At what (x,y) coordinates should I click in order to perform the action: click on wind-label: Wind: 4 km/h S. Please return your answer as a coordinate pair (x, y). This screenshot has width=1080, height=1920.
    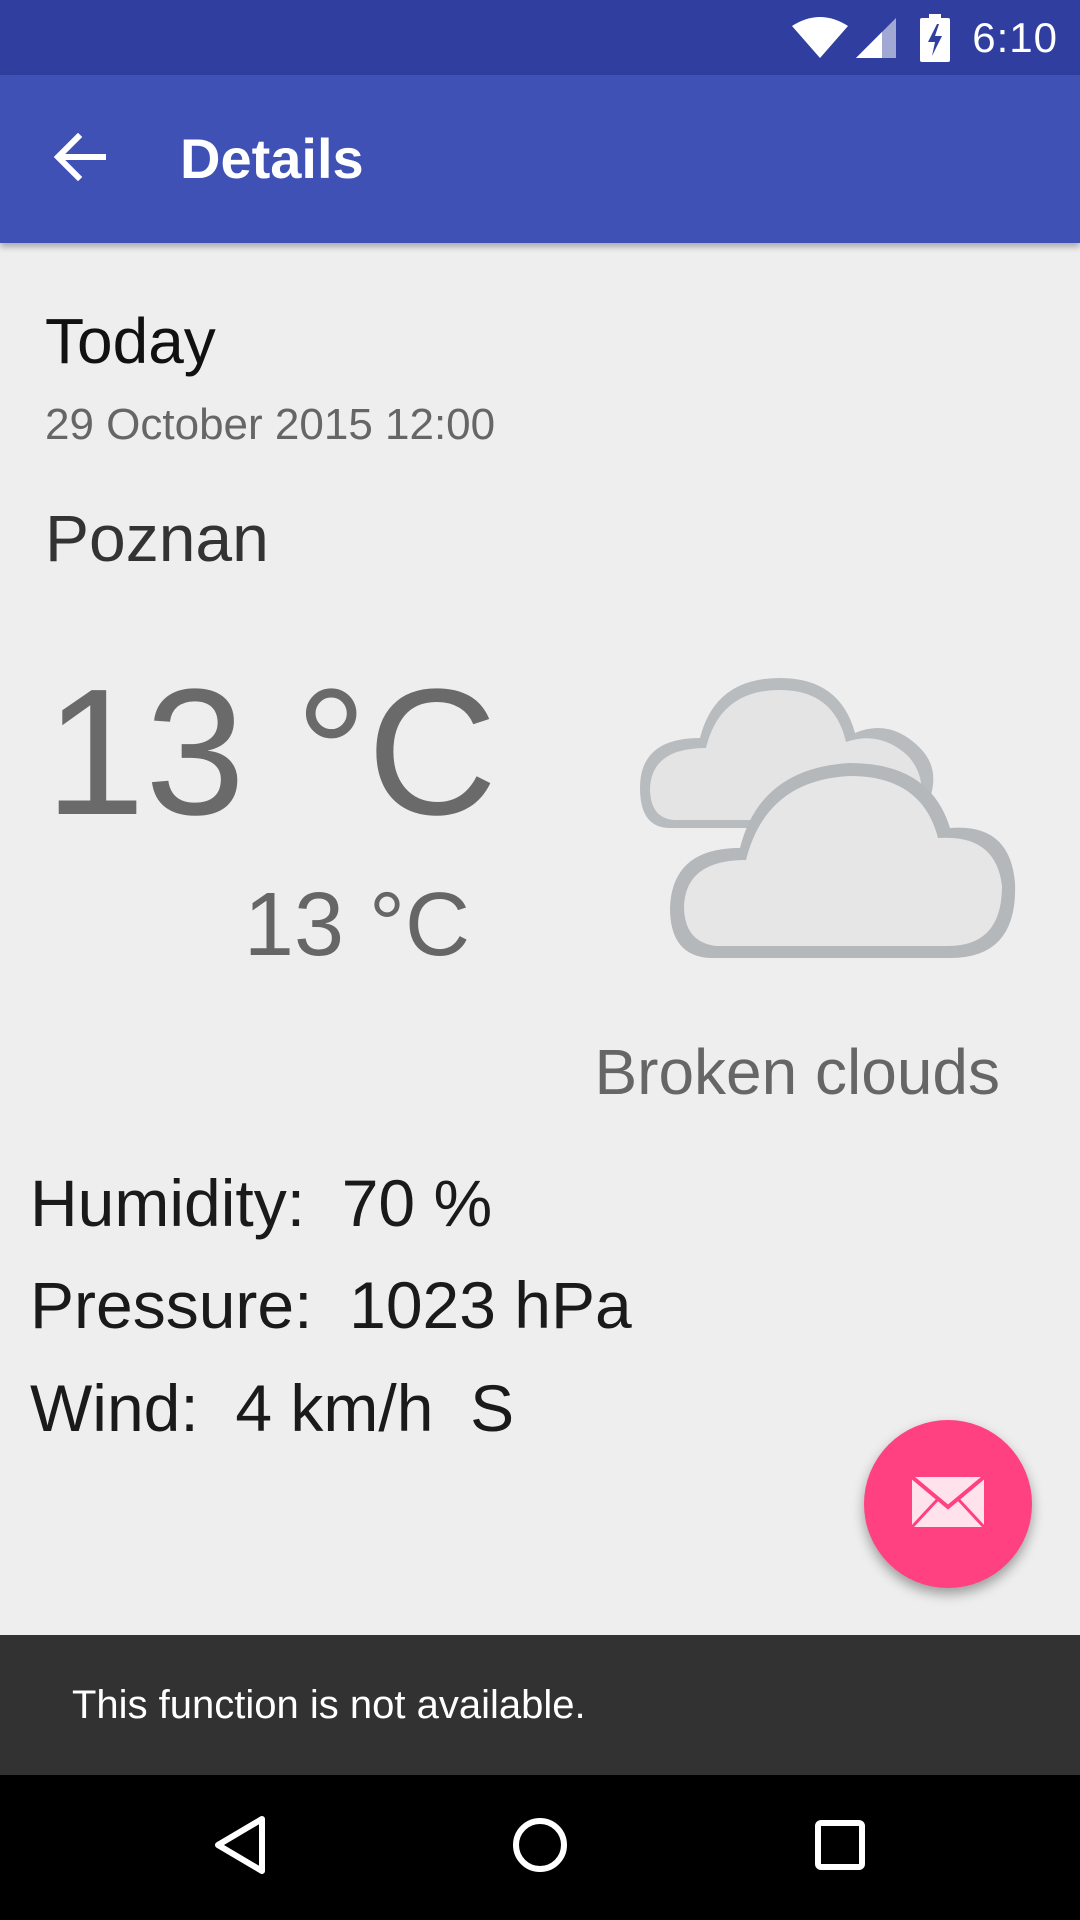
    Looking at the image, I should click on (272, 1408).